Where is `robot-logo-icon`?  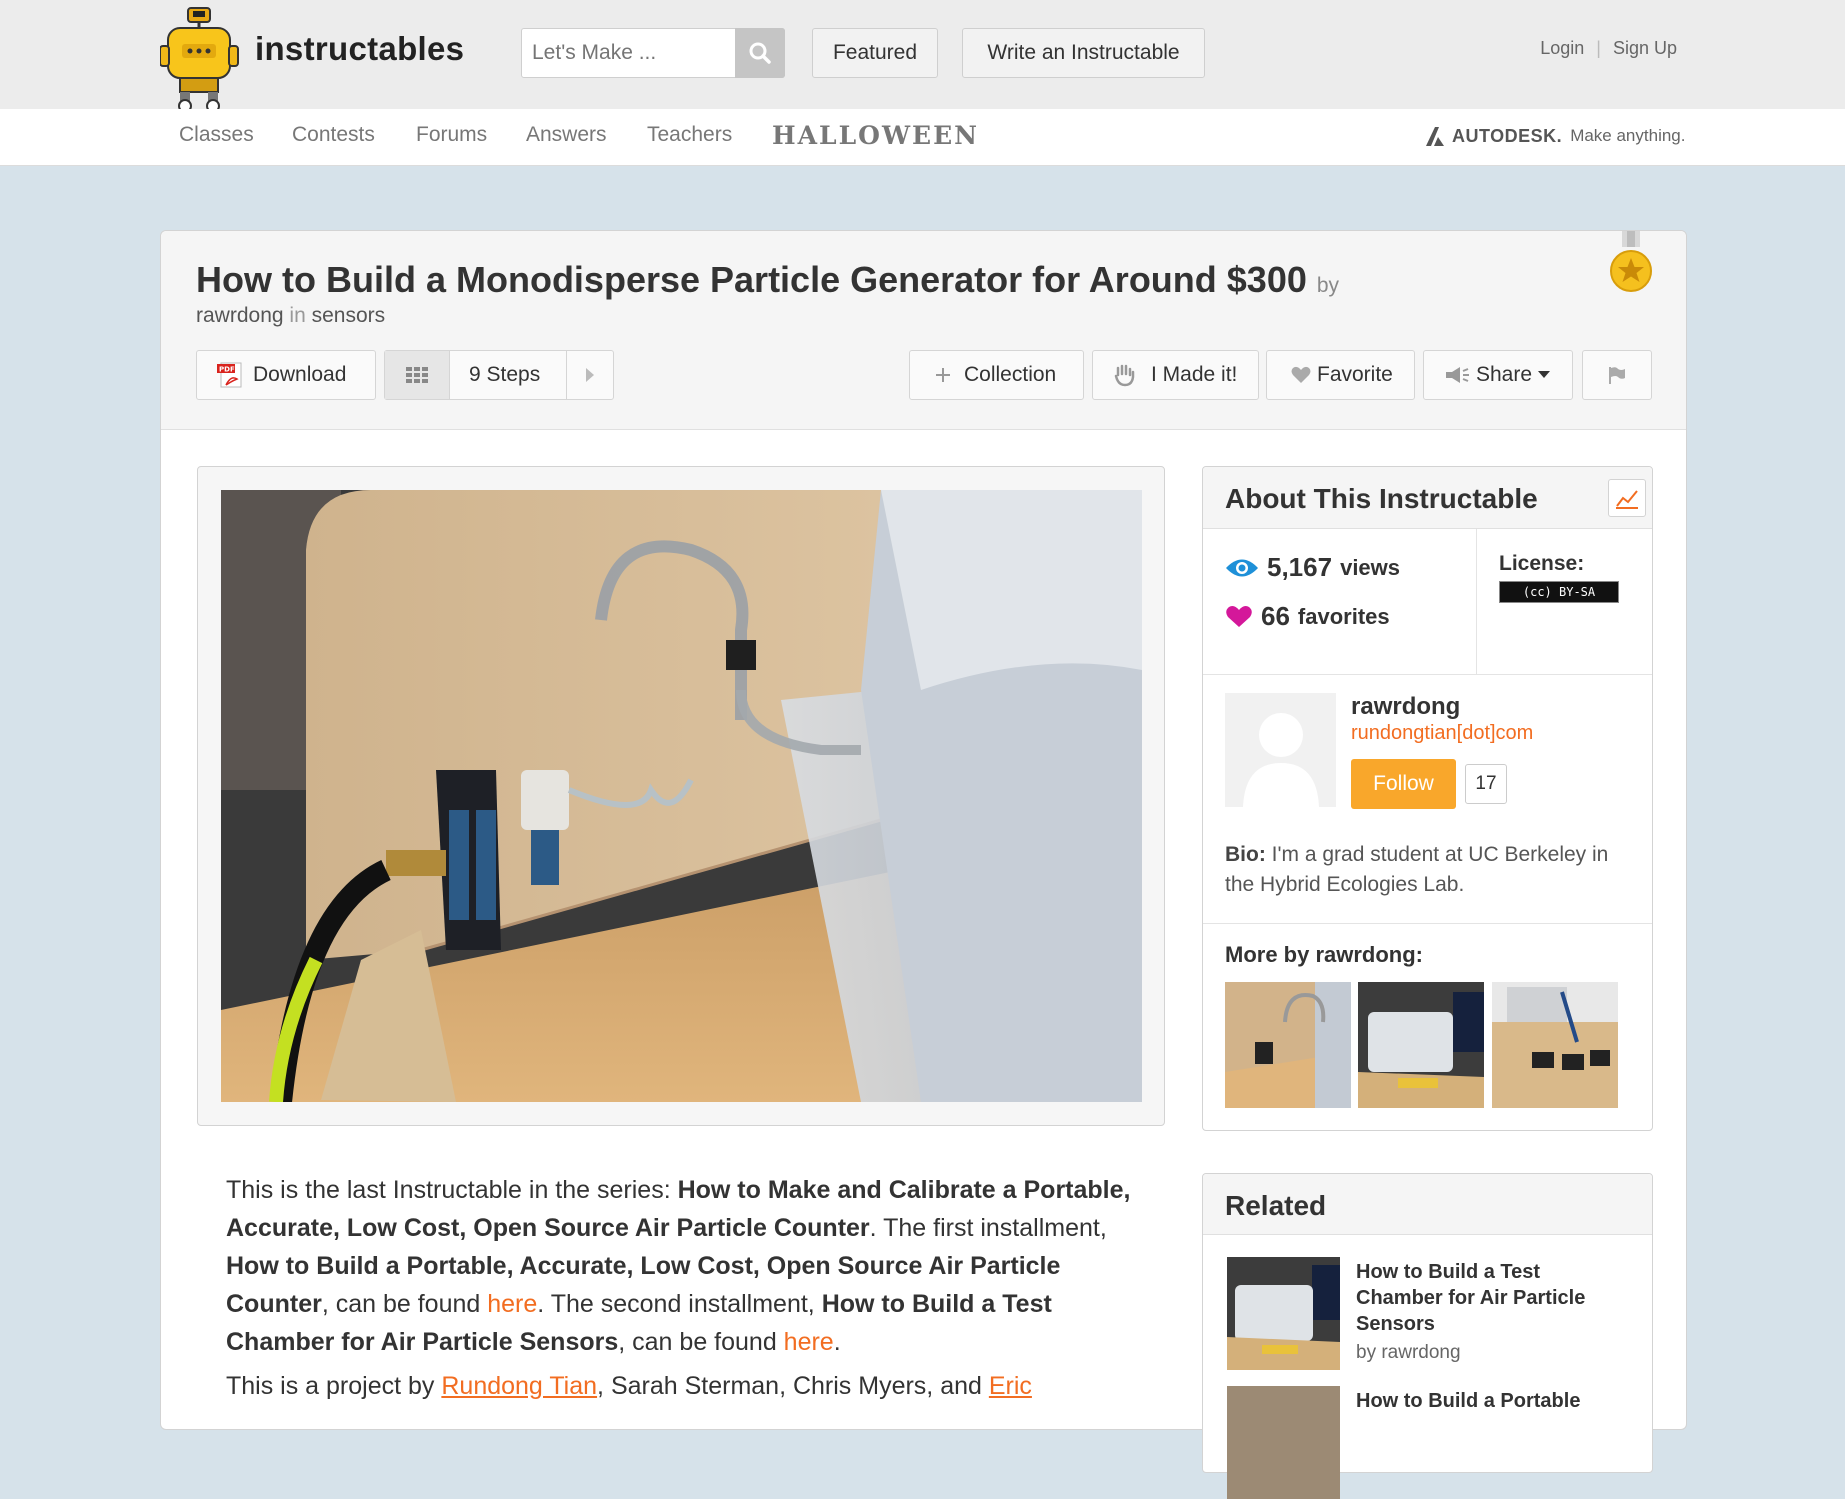 robot-logo-icon is located at coordinates (205, 60).